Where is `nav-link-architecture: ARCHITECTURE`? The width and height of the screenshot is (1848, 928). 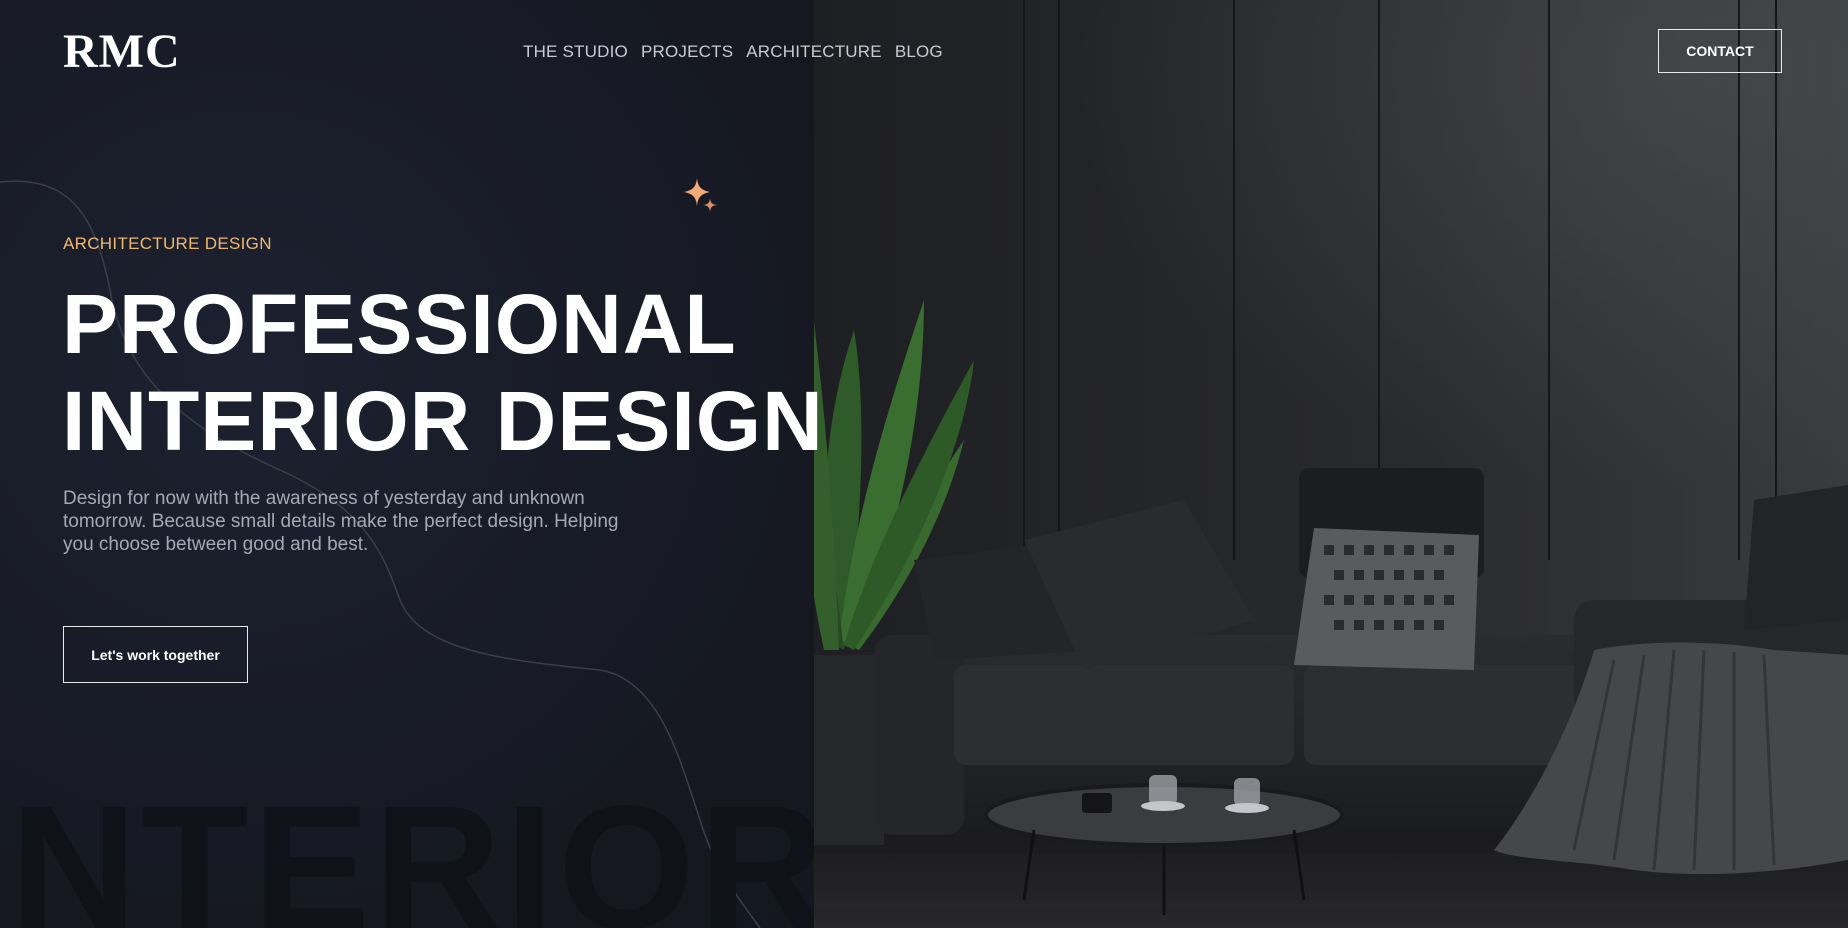 nav-link-architecture: ARCHITECTURE is located at coordinates (814, 52).